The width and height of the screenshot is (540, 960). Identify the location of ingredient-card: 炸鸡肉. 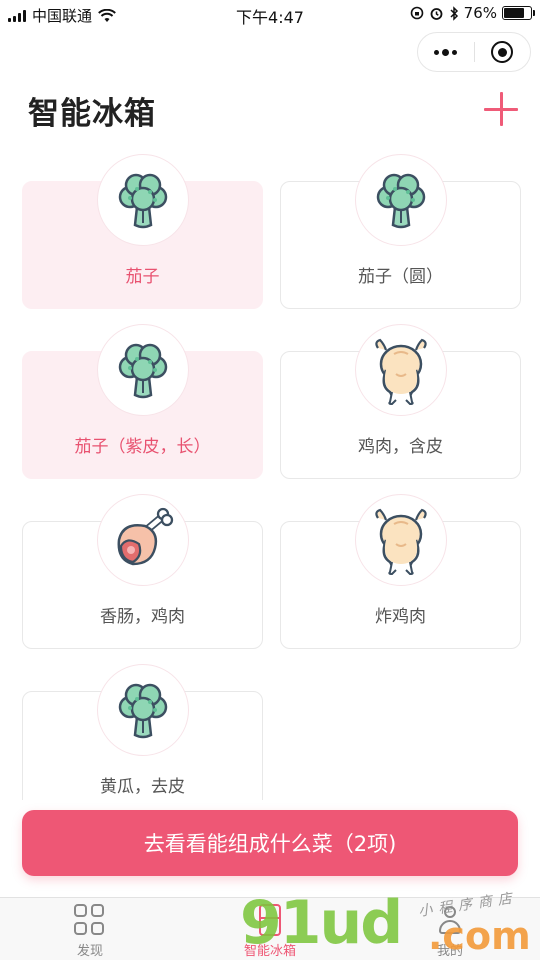
(400, 571).